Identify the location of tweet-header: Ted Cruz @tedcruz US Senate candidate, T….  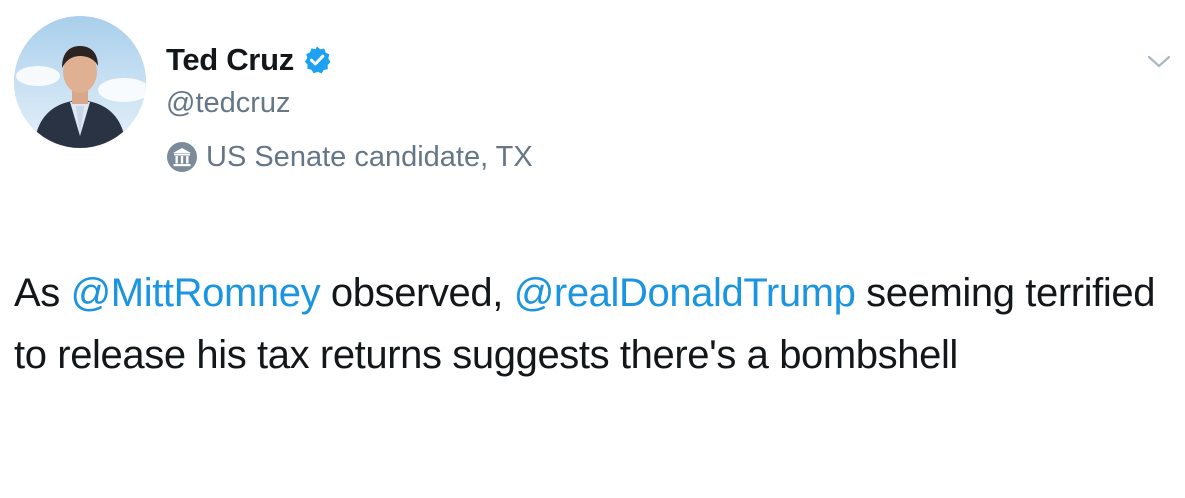
(349, 108).